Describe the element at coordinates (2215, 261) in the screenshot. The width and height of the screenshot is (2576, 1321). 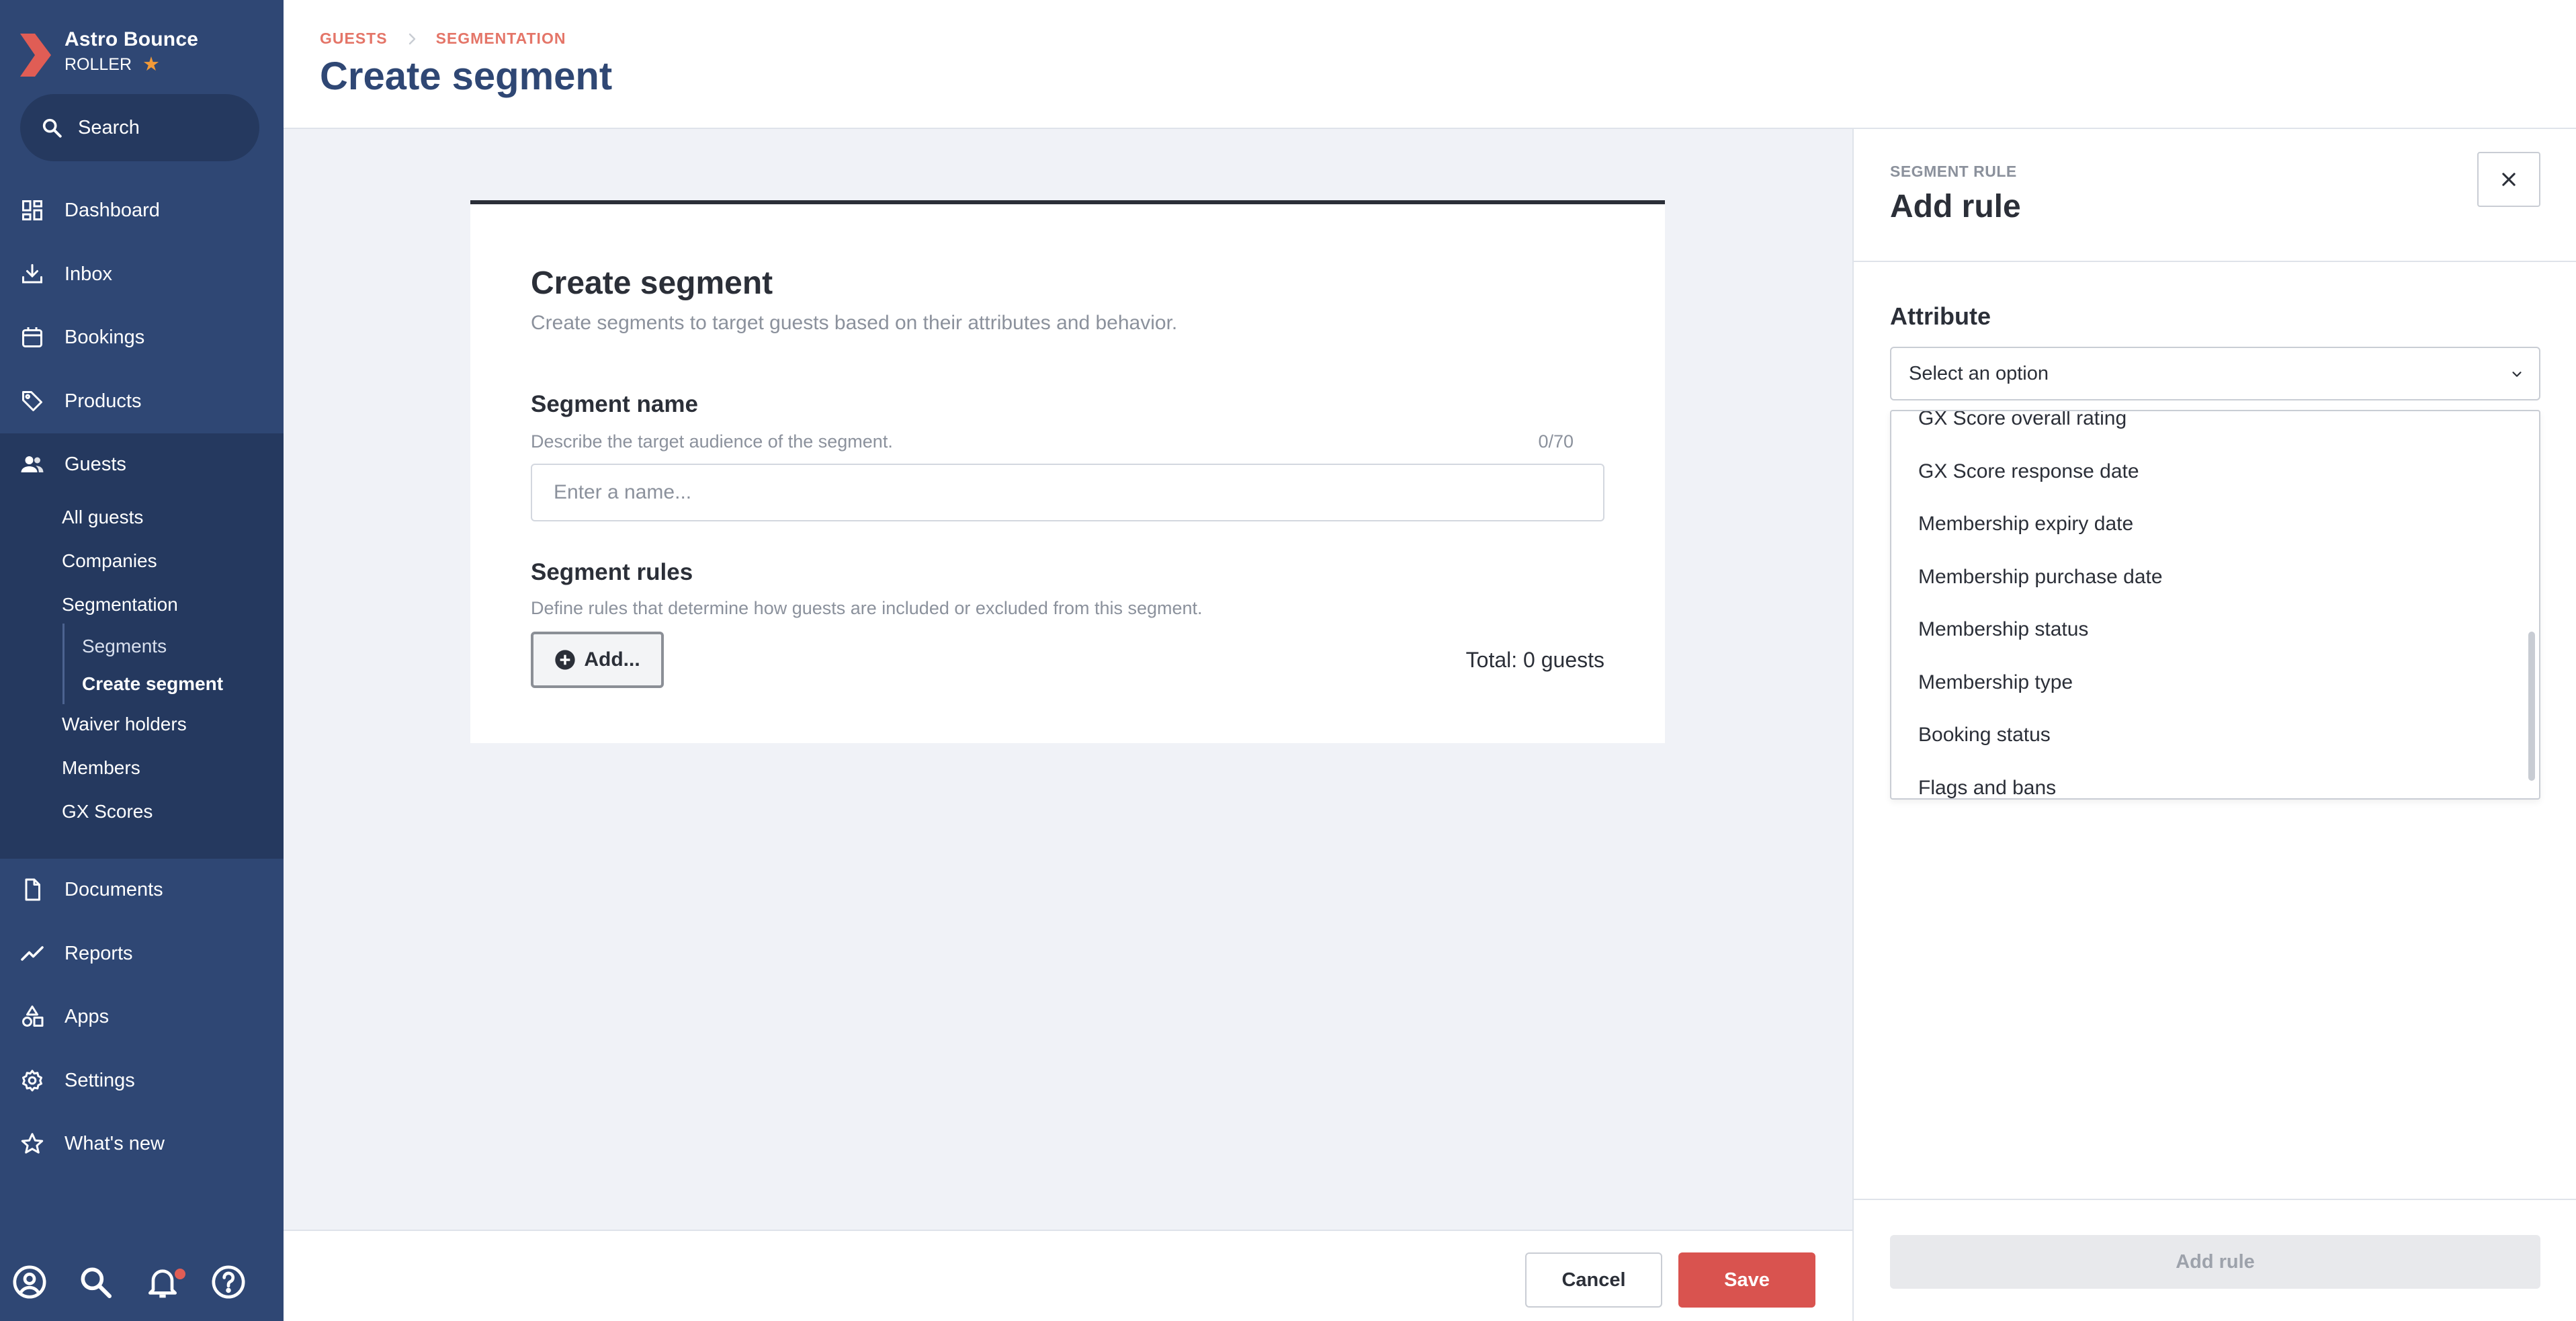
I see `panel-divider` at that location.